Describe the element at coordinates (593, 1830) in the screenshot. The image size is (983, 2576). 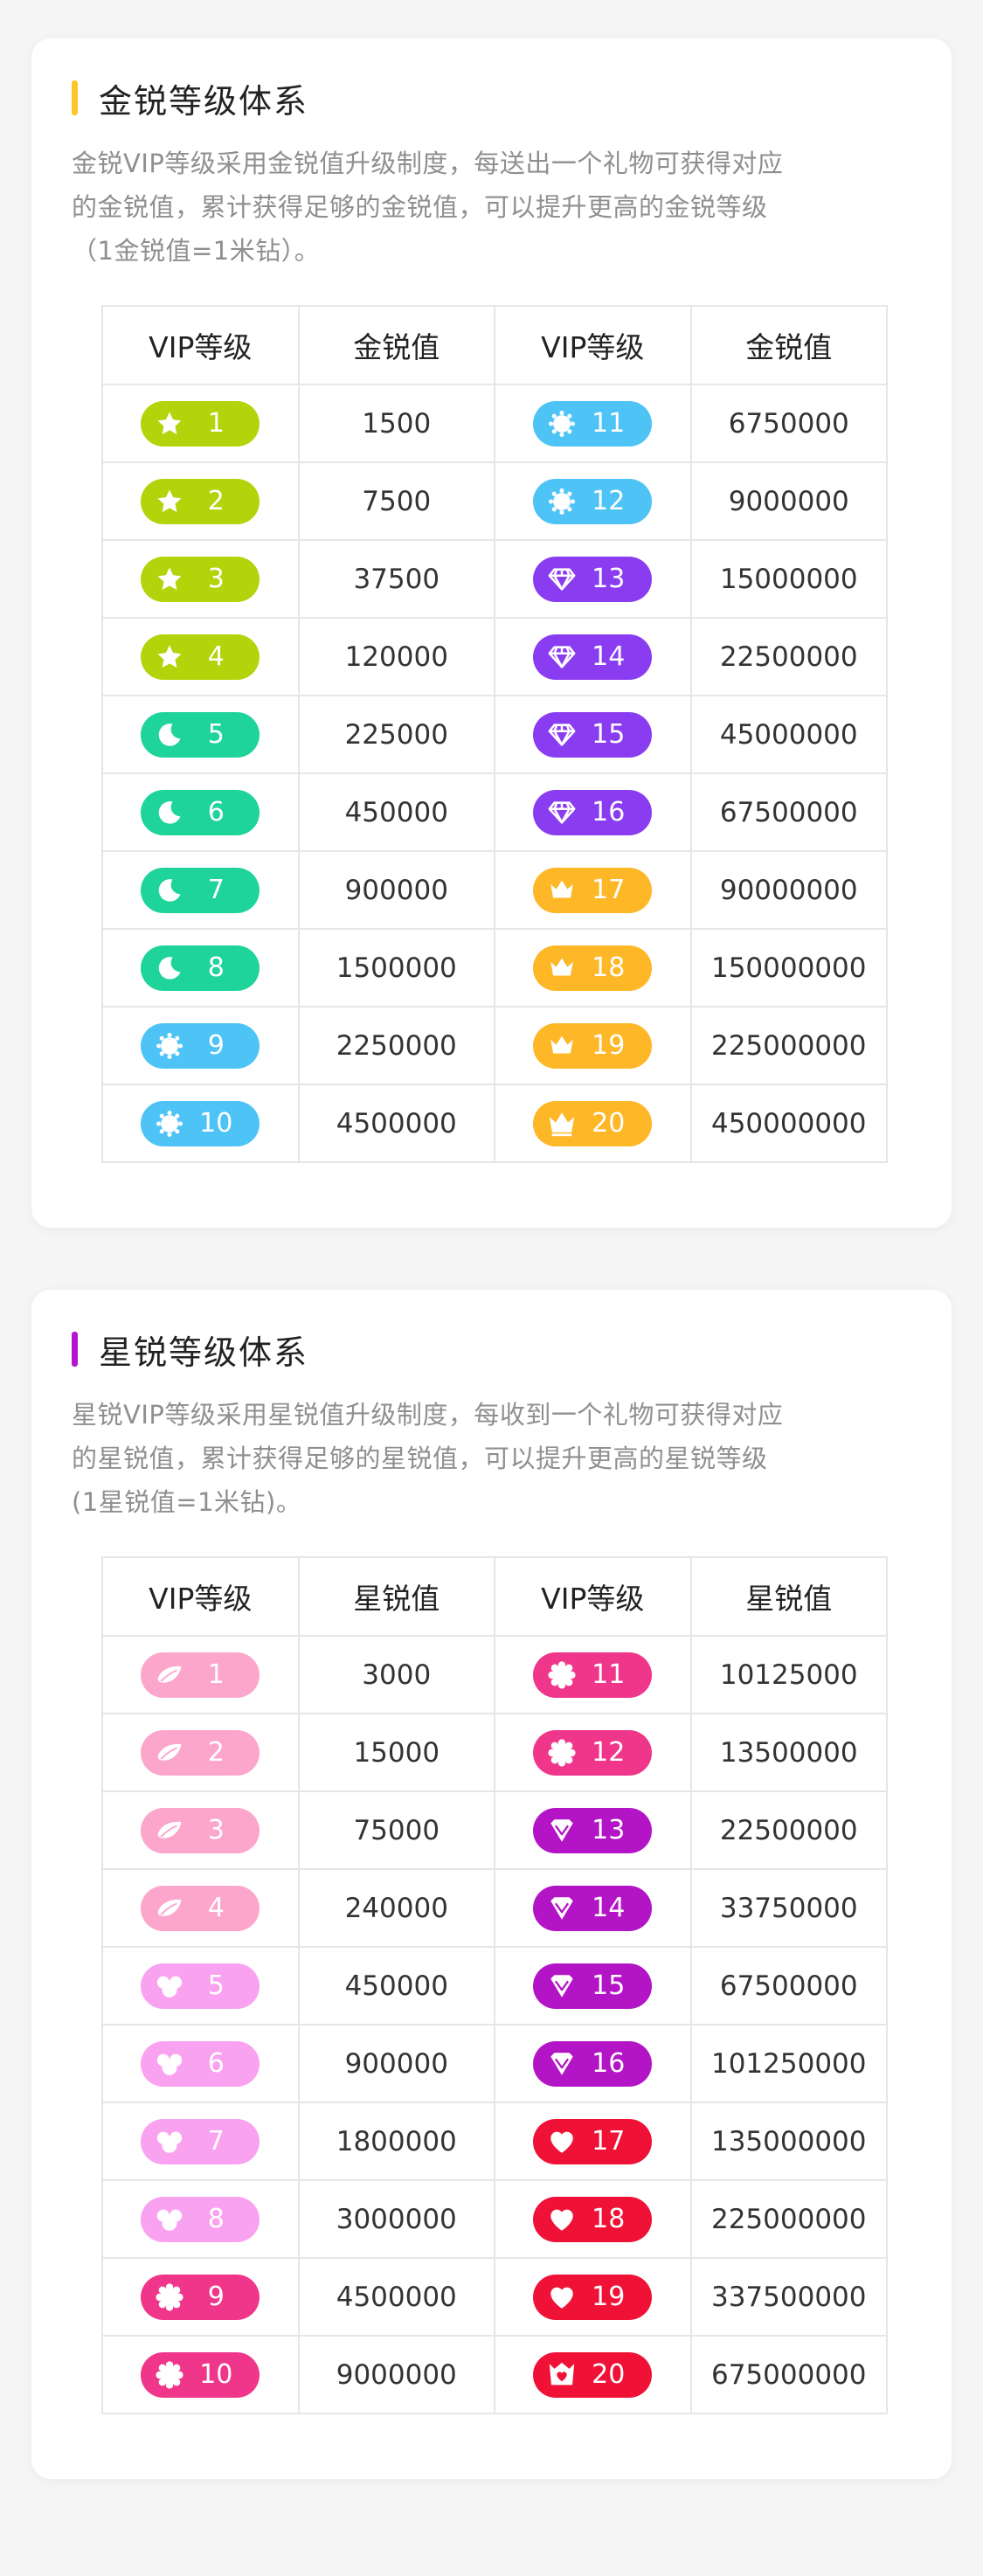
I see `level-badge-cell: 13` at that location.